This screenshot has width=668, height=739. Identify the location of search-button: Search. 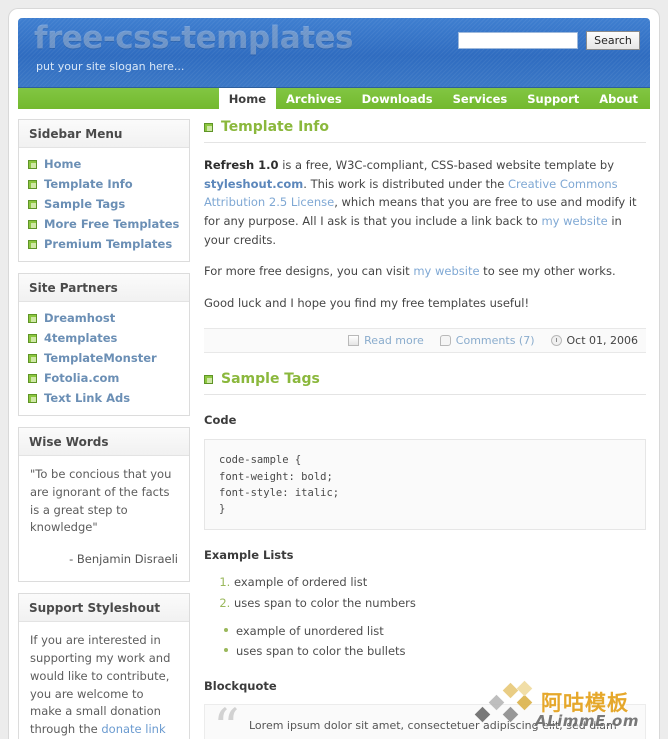
(613, 40).